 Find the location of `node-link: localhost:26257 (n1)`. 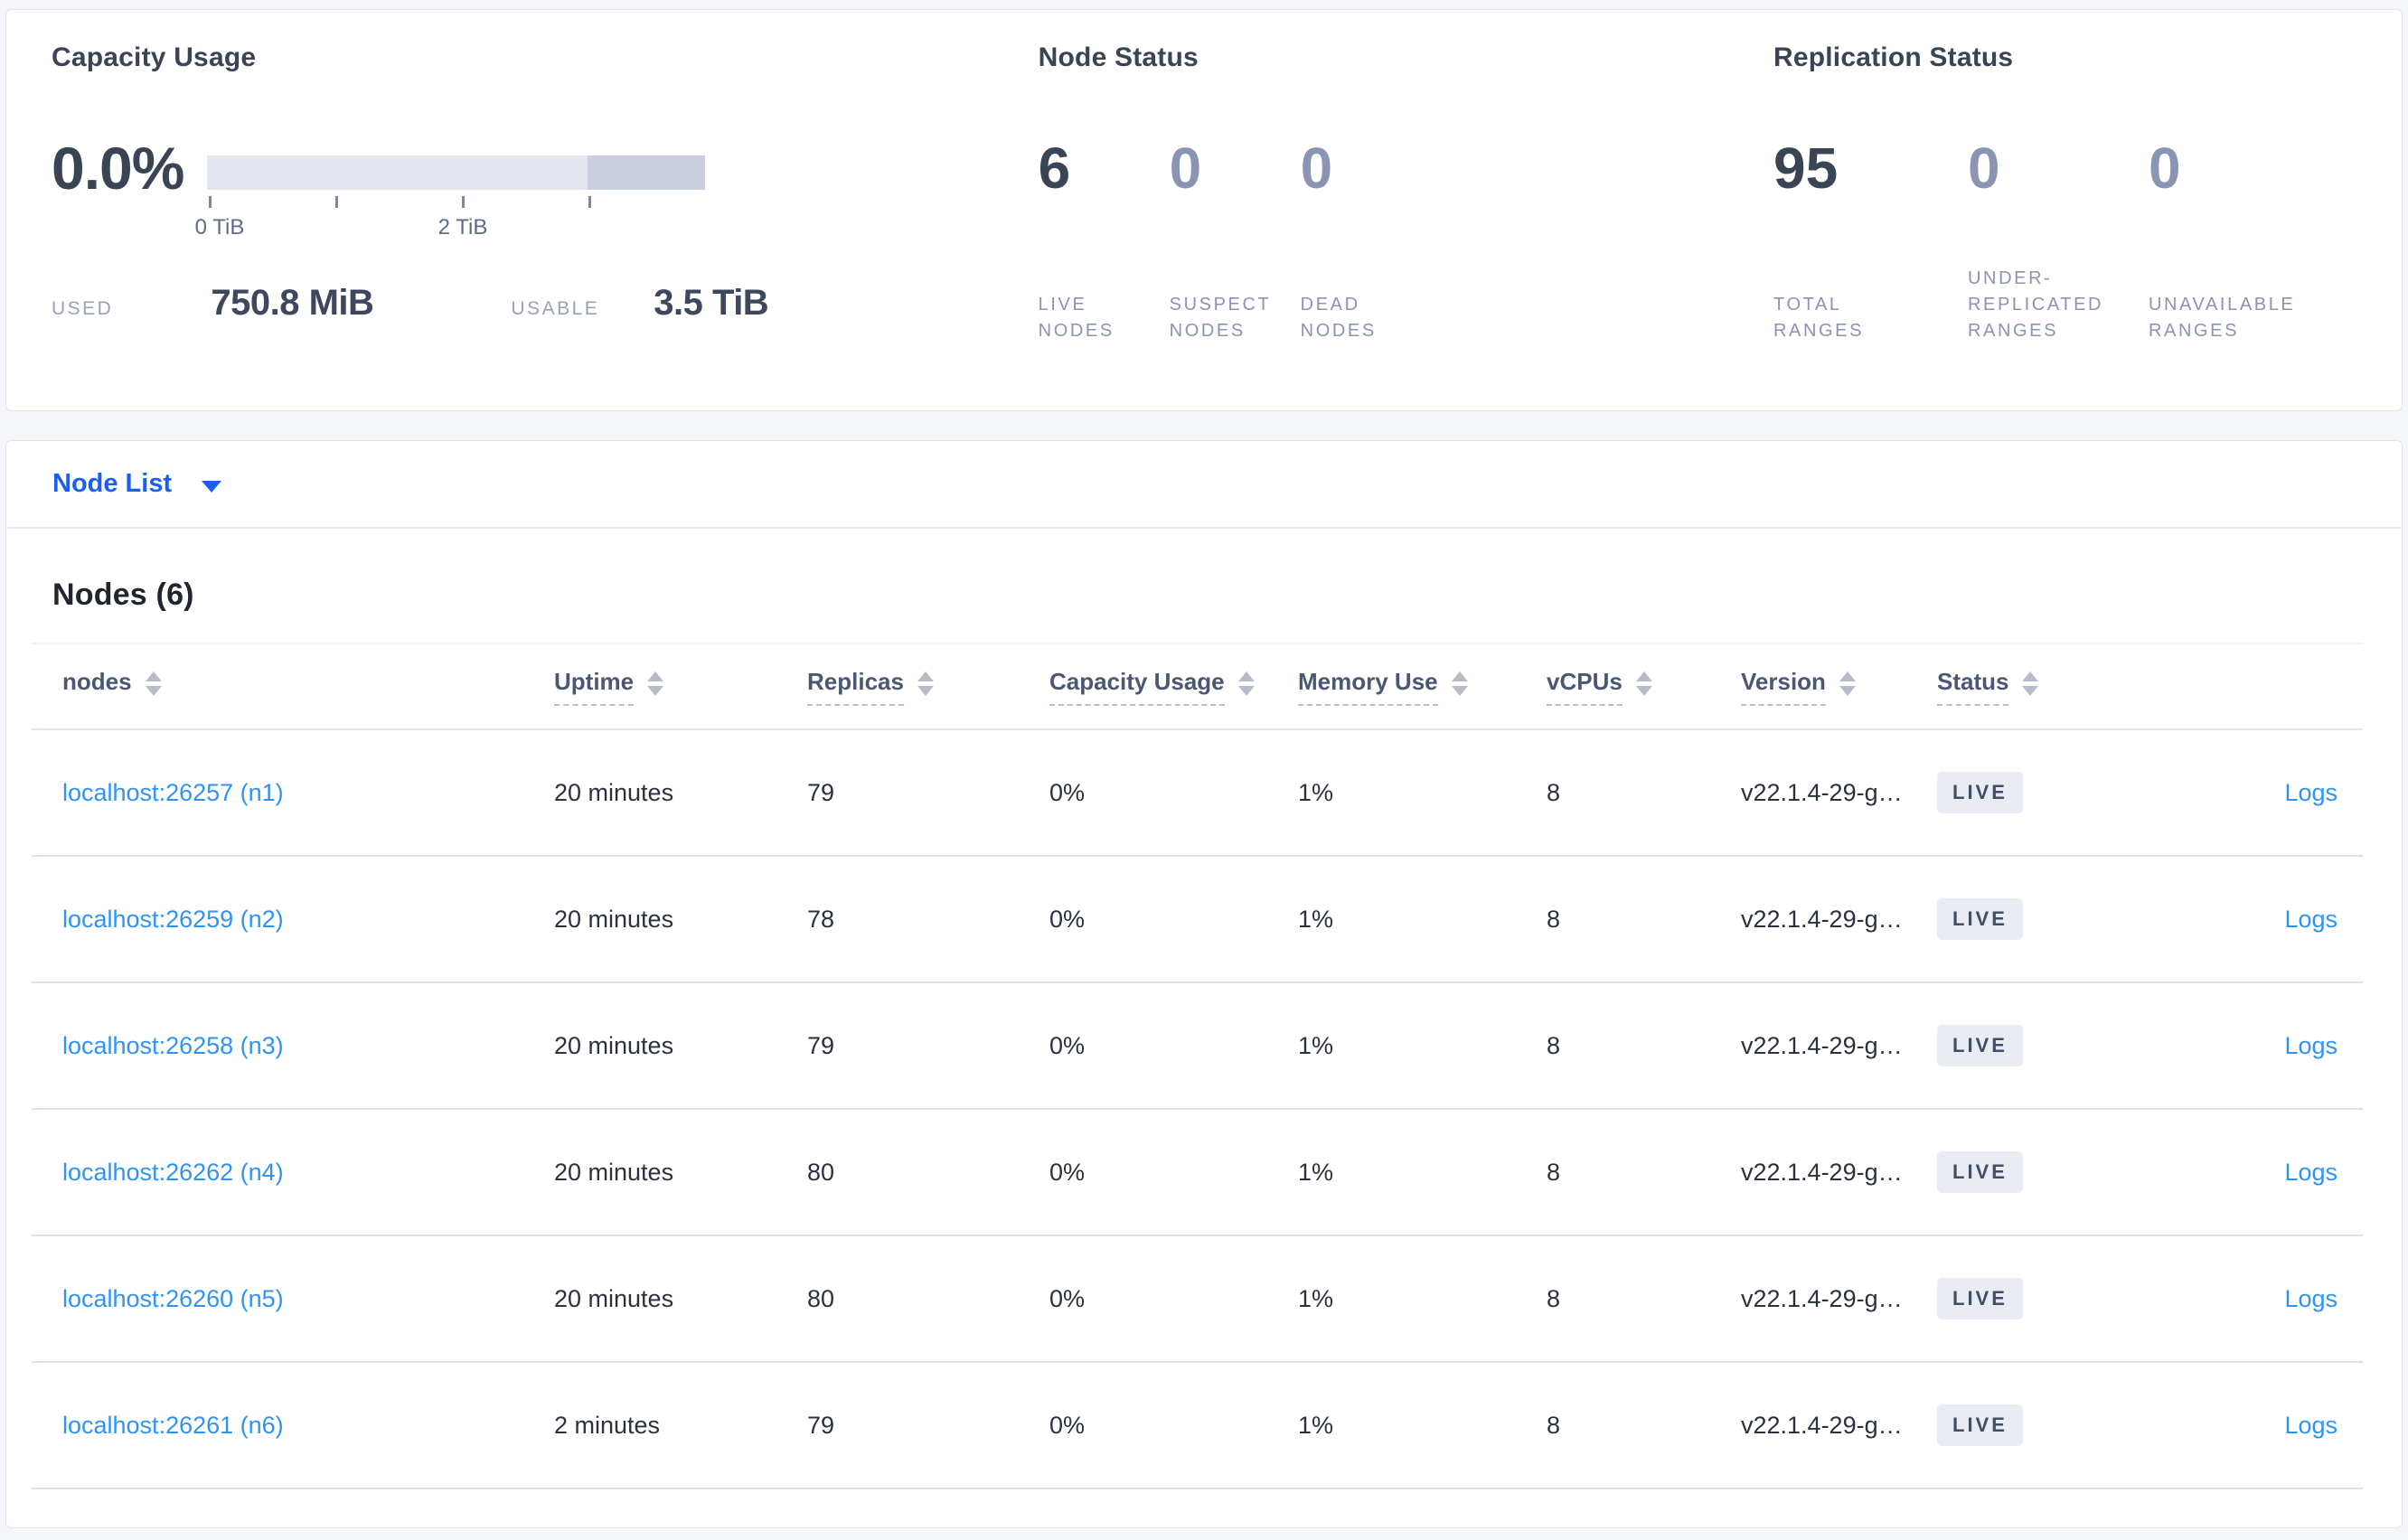

node-link: localhost:26257 (n1) is located at coordinates (173, 792).